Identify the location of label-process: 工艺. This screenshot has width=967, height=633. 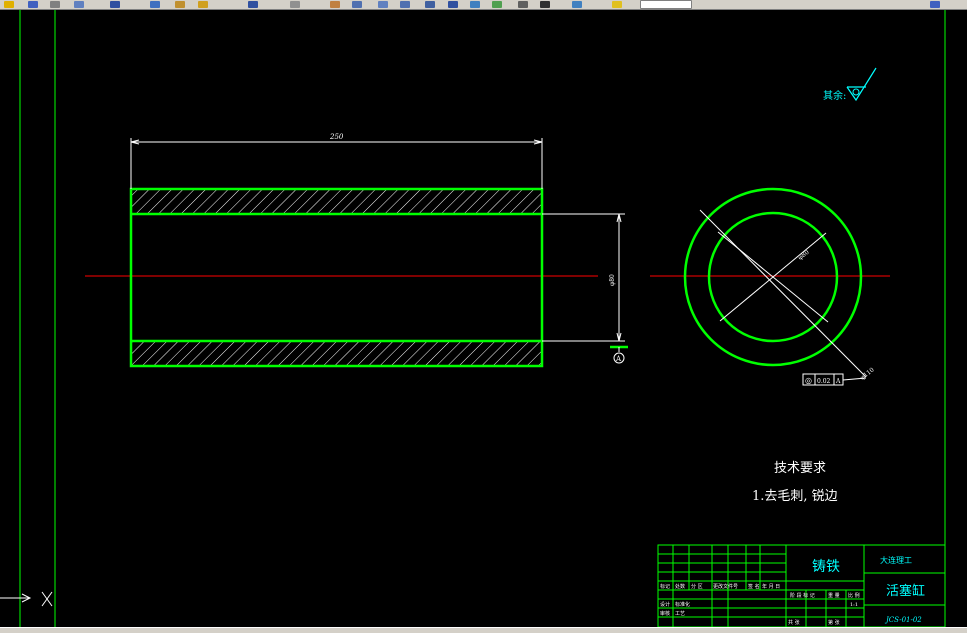
(680, 614).